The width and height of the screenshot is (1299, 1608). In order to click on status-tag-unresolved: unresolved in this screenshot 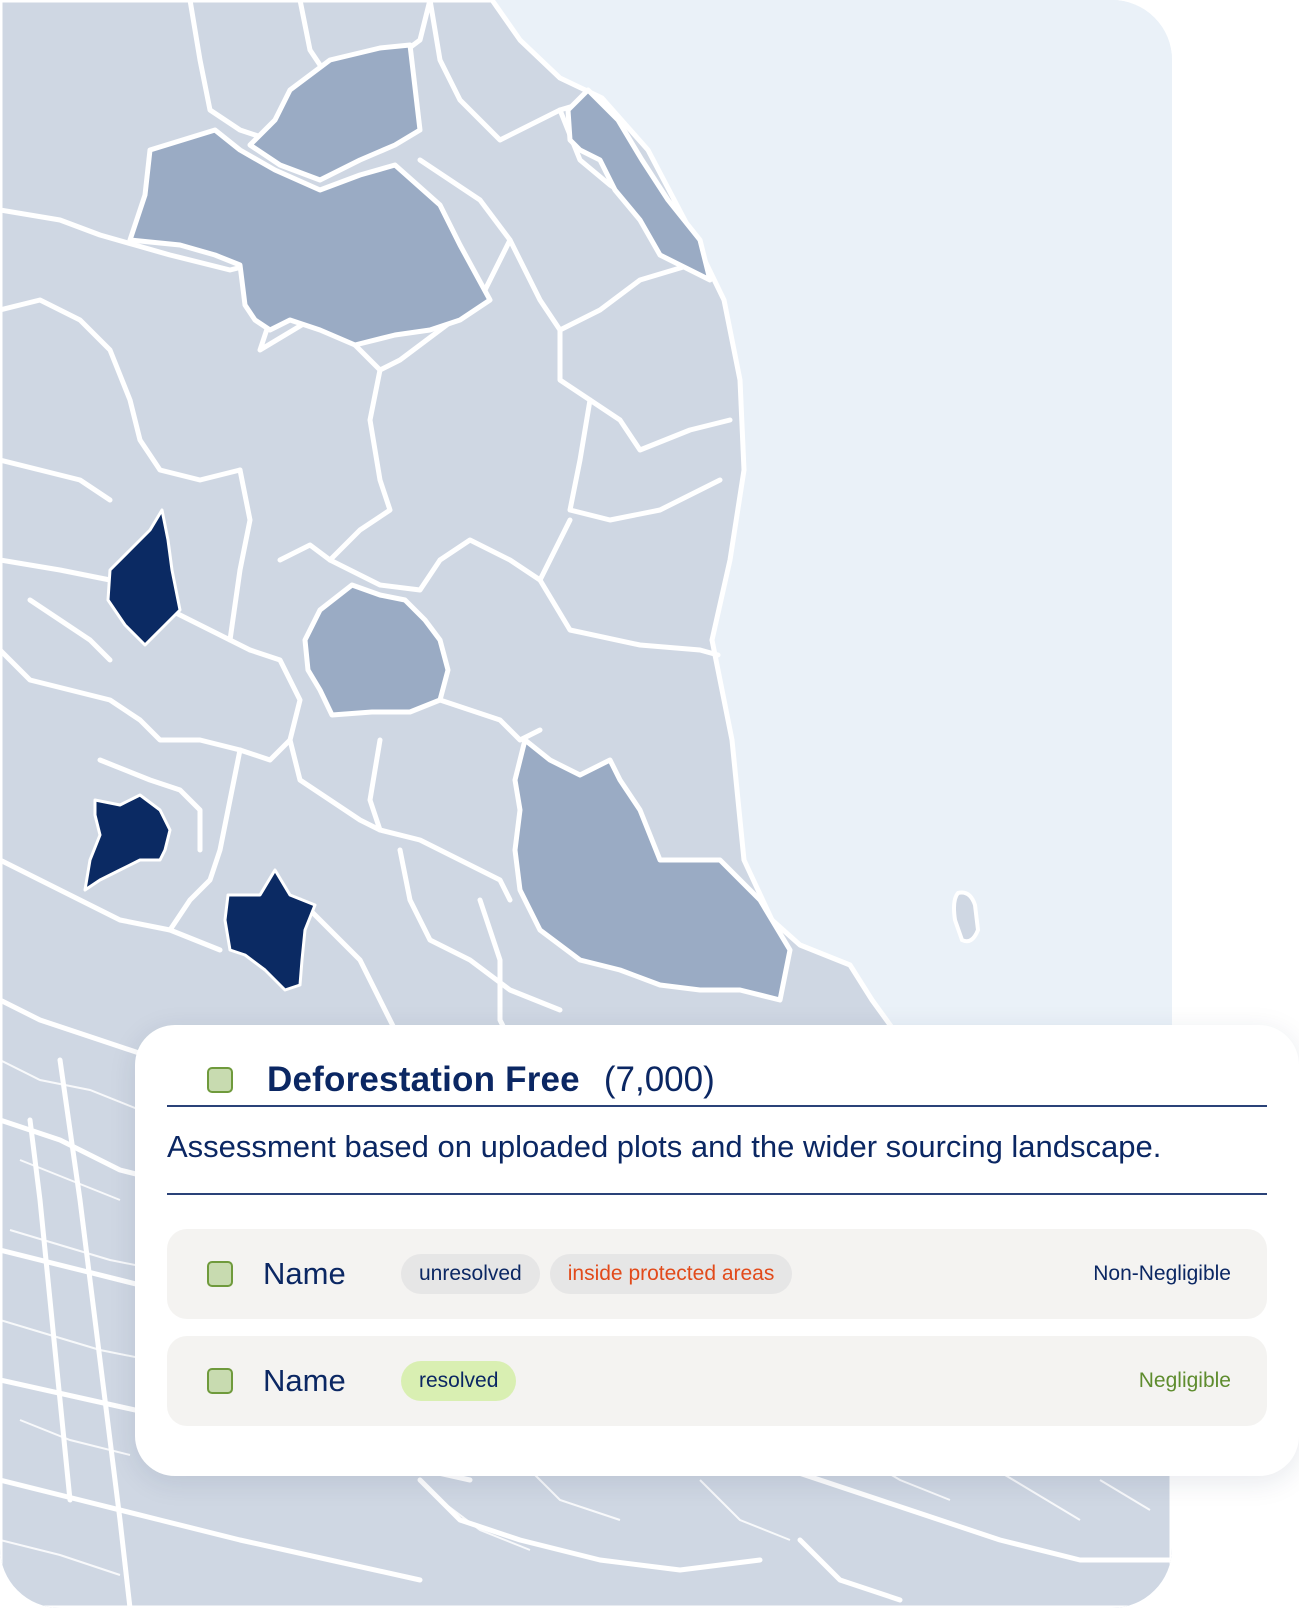, I will do `click(470, 1274)`.